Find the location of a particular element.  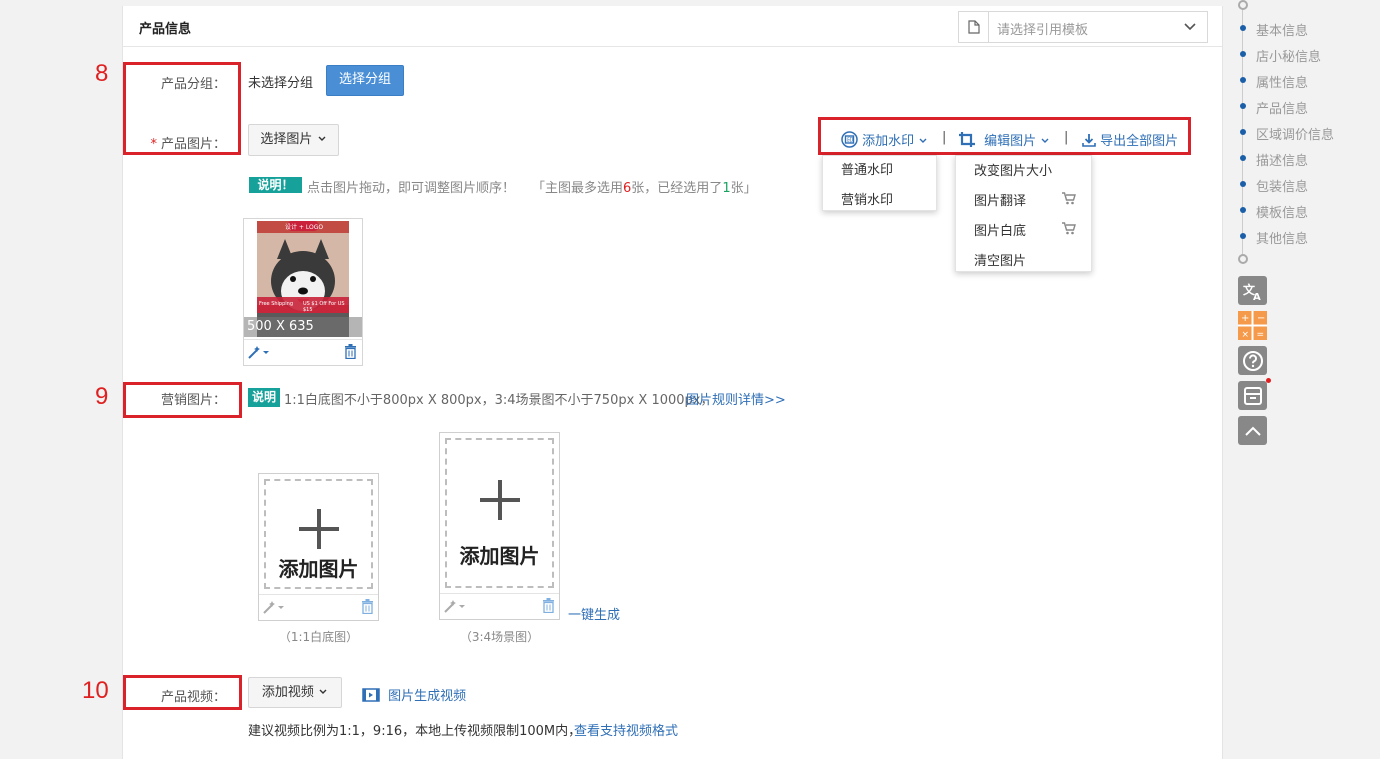

image-limit-hint: 「主图最多选用6张，已经选用了1张」 is located at coordinates (644, 186).